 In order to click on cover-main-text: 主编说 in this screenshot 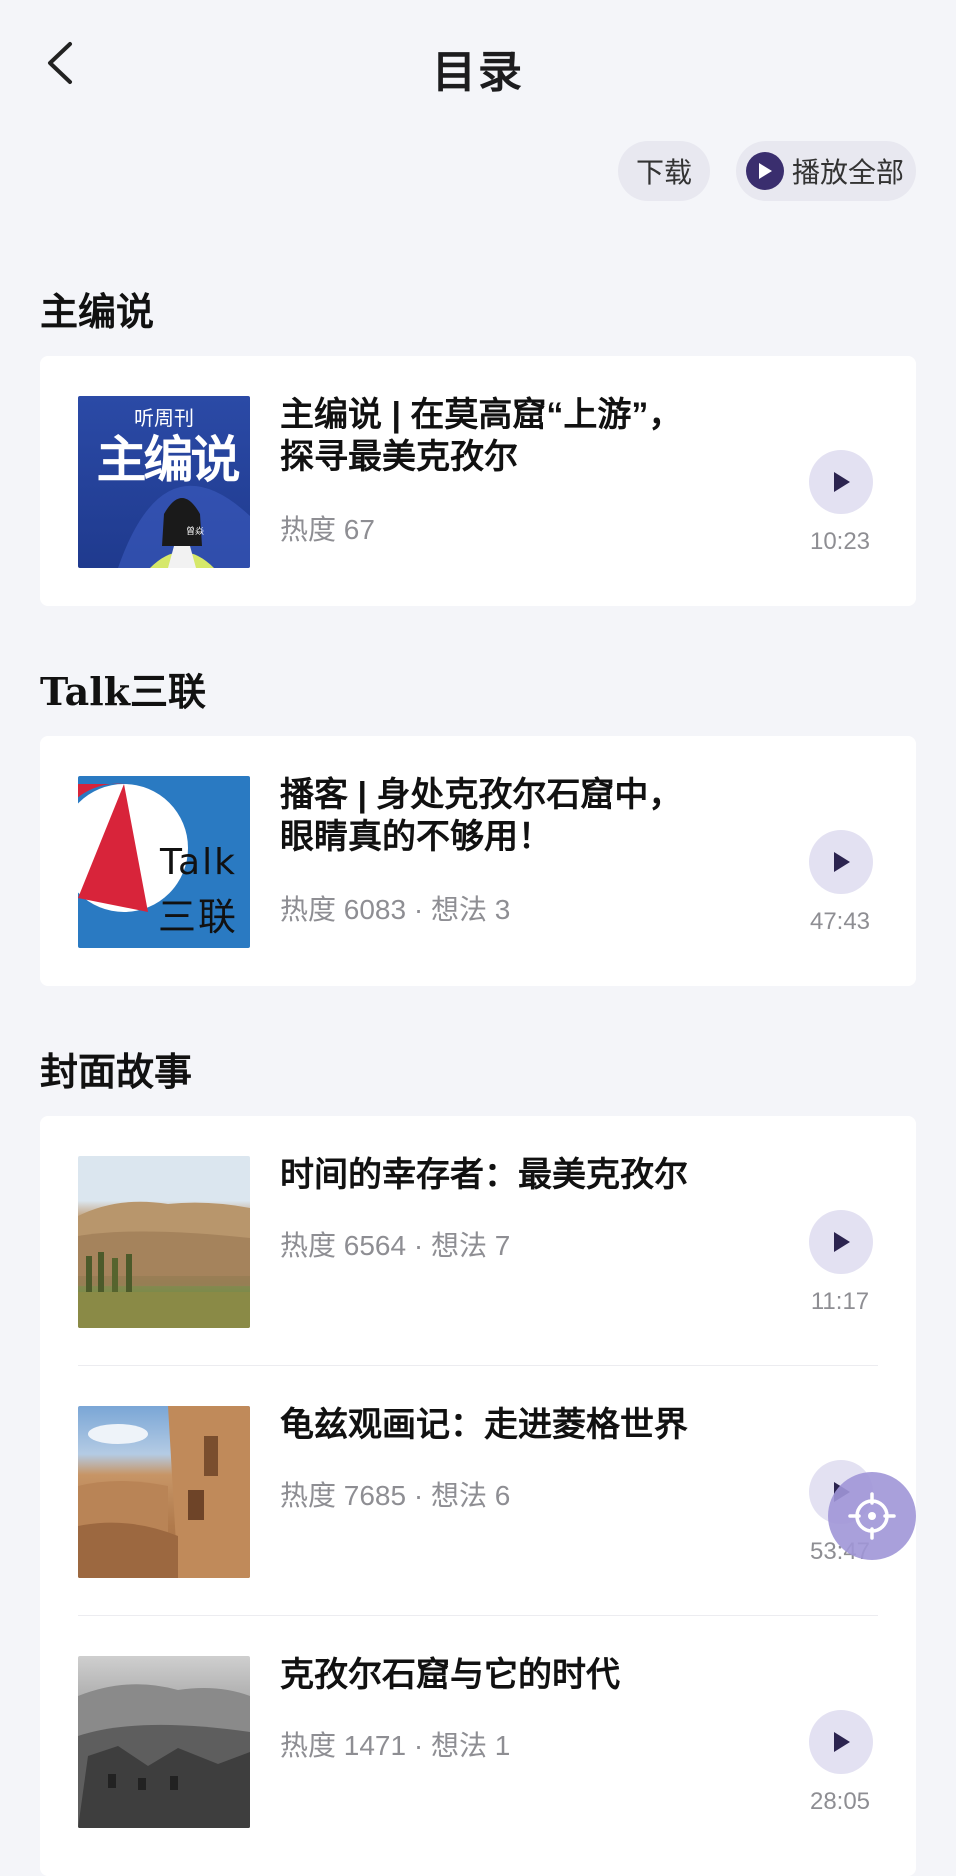, I will do `click(168, 459)`.